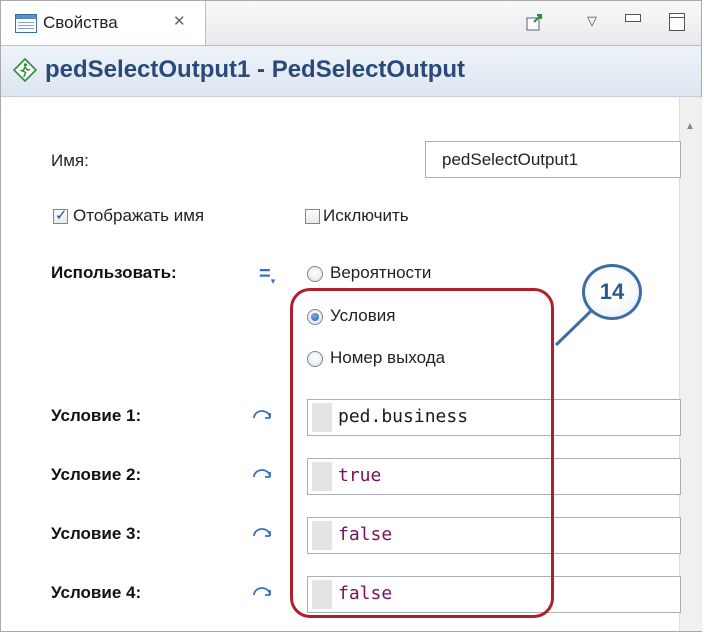  Describe the element at coordinates (677, 22) in the screenshot. I see `maximize-icon` at that location.